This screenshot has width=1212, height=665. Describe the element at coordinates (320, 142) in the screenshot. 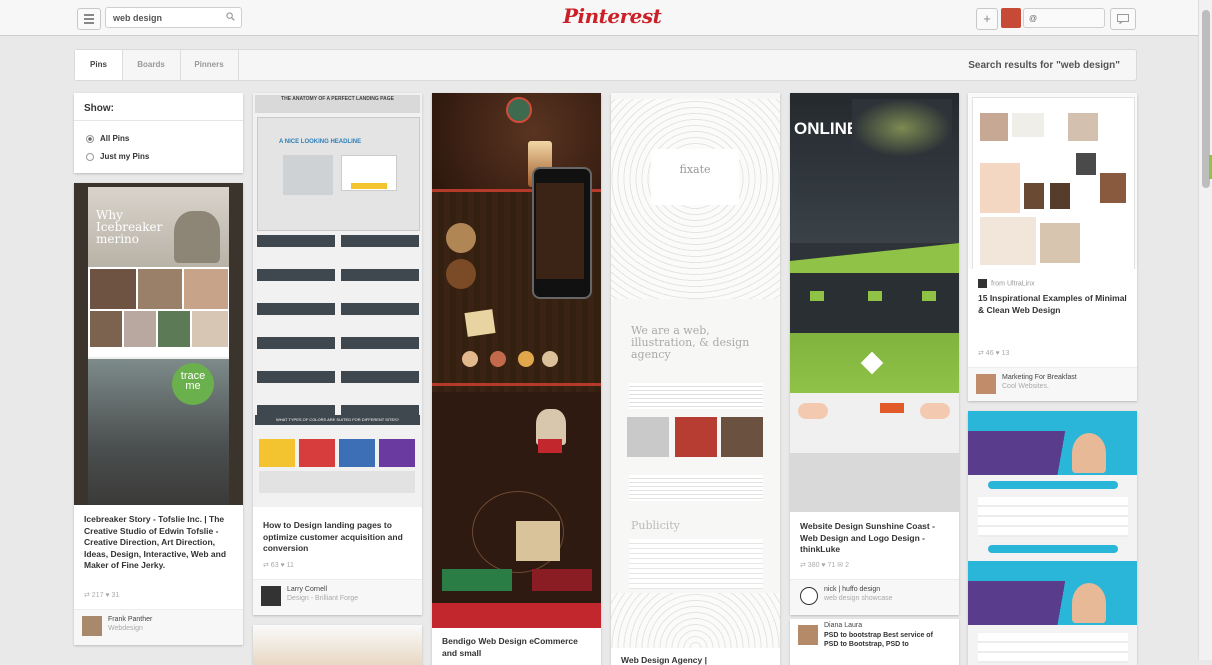

I see `infographic-headline: A NICE LOOKING HEADLINE` at that location.